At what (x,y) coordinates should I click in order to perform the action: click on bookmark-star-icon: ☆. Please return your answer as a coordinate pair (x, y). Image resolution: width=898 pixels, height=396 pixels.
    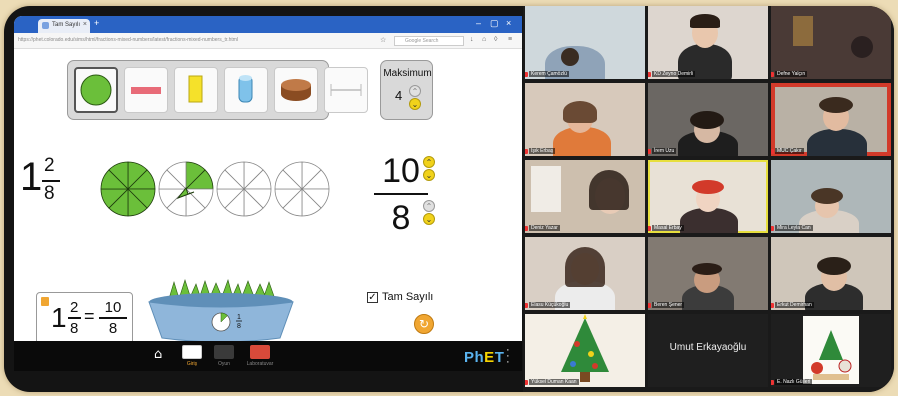
    Looking at the image, I should click on (383, 40).